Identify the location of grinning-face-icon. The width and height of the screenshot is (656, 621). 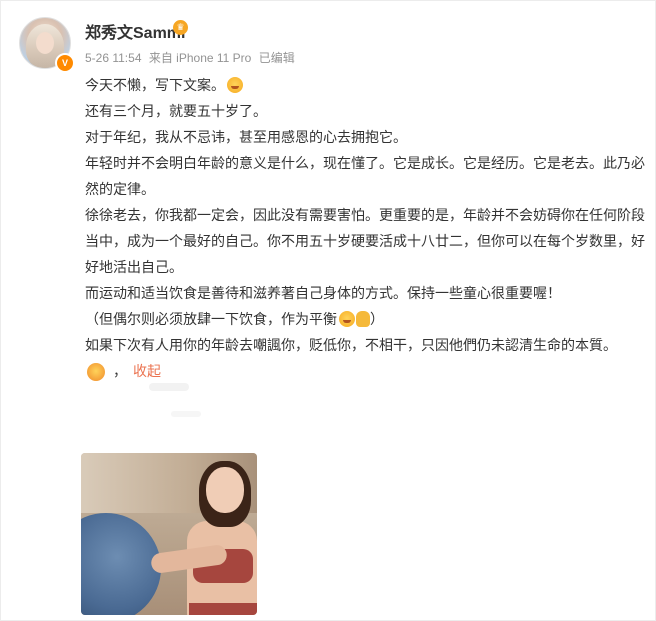
(235, 85).